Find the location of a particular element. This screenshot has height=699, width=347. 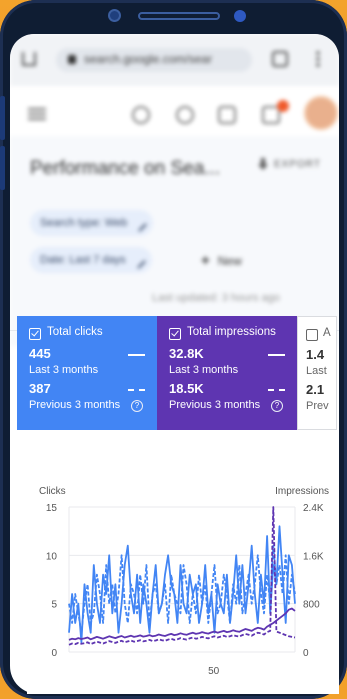

y-tick-label-left: 0 is located at coordinates (54, 653).